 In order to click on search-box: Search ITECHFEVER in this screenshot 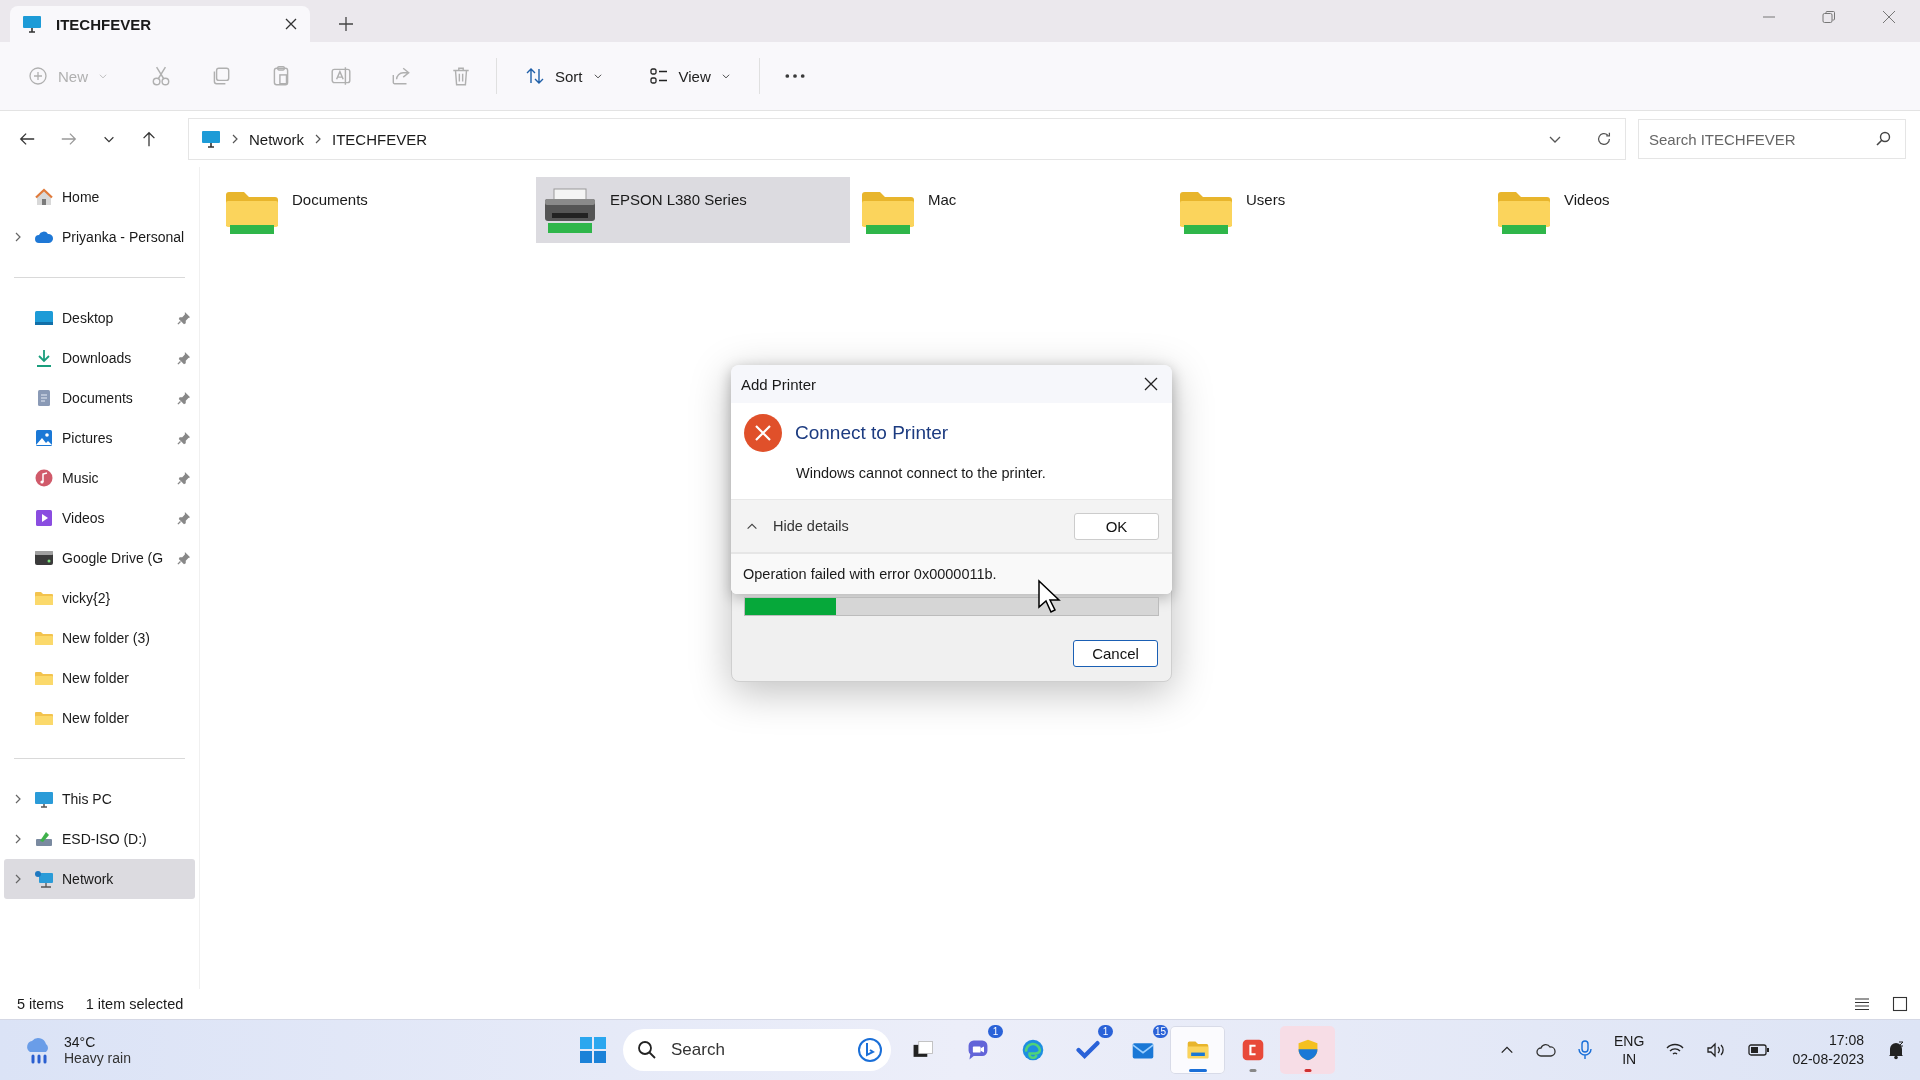, I will do `click(1772, 139)`.